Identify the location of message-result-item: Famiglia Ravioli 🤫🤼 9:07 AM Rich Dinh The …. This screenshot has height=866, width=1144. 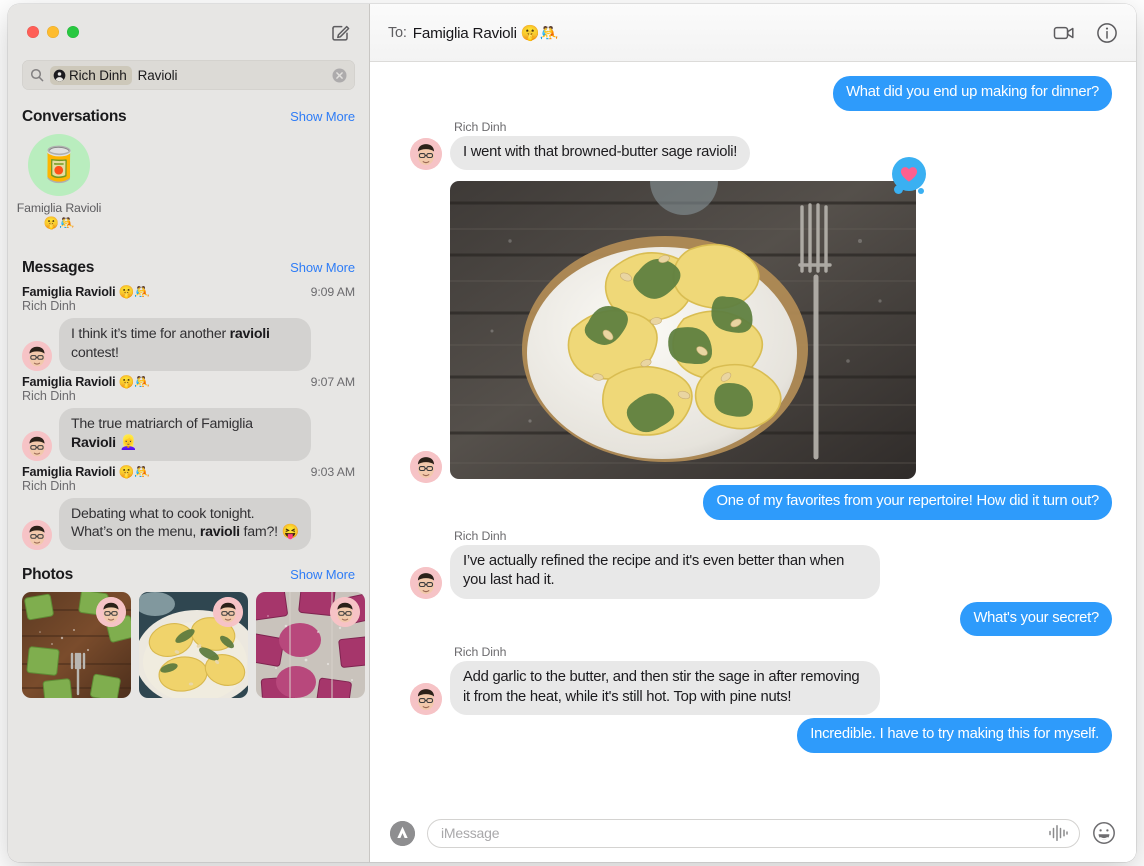
(188, 417).